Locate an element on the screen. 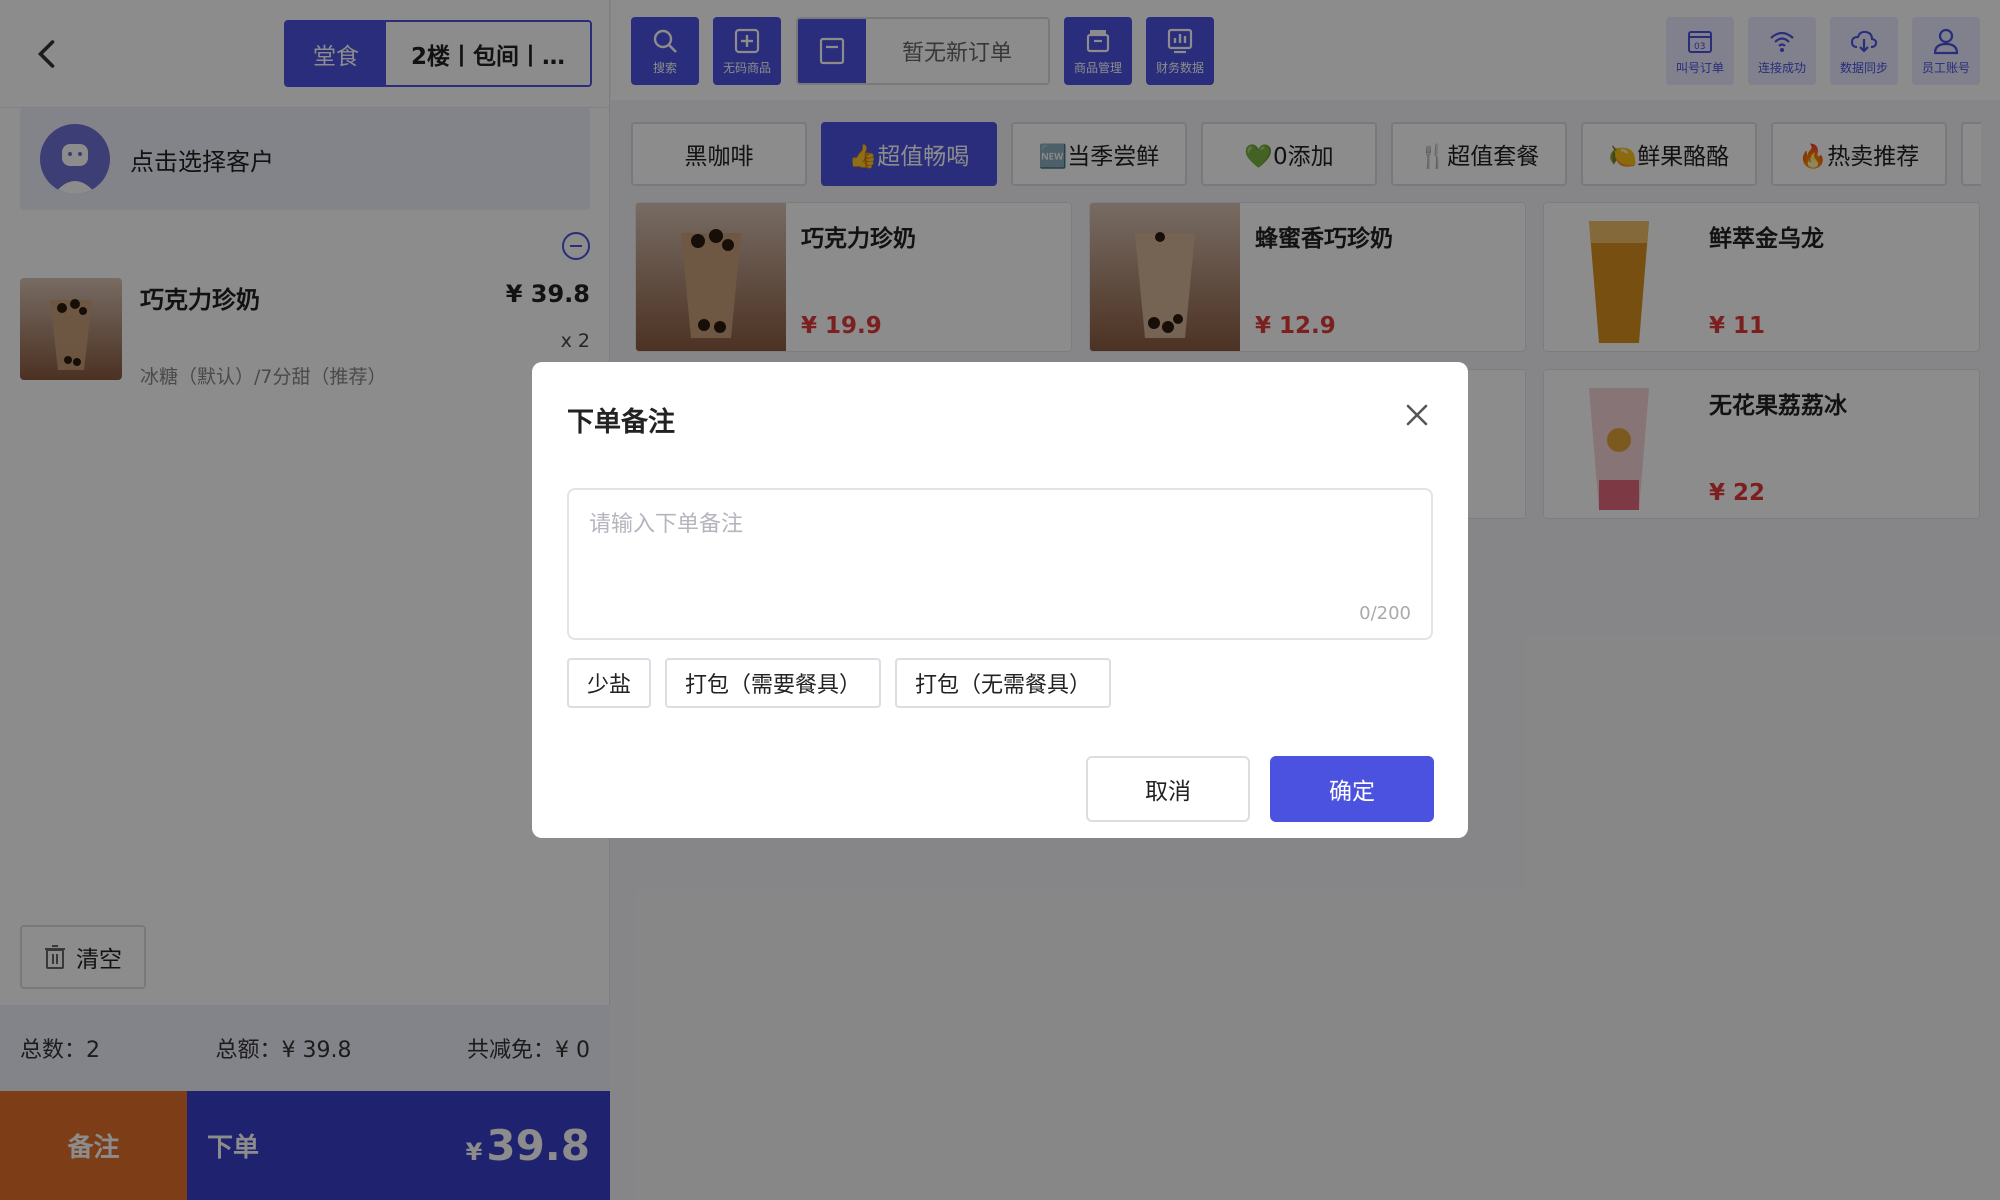  confirm-button: 确定 is located at coordinates (1352, 789).